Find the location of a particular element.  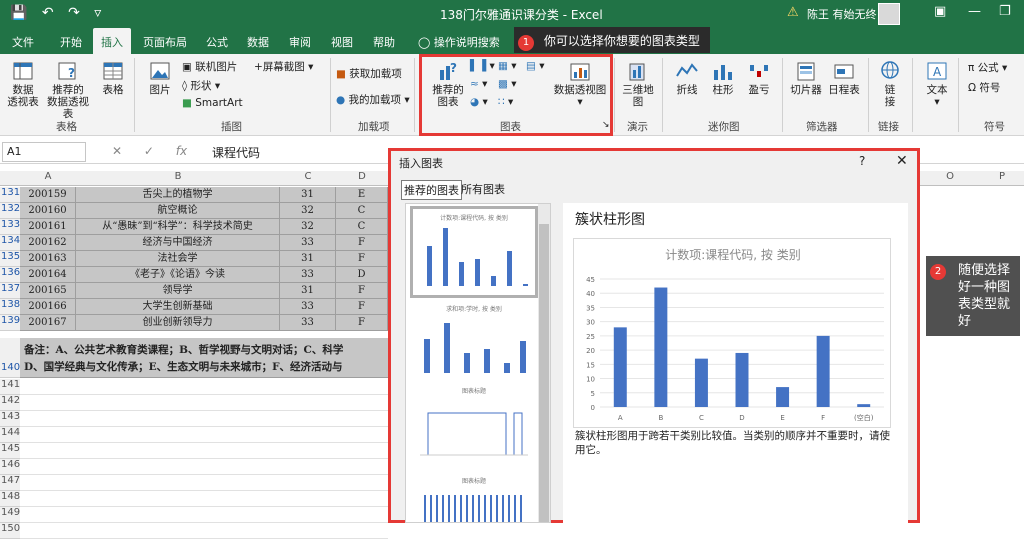

thumbnail-scrollbar is located at coordinates (544, 363).